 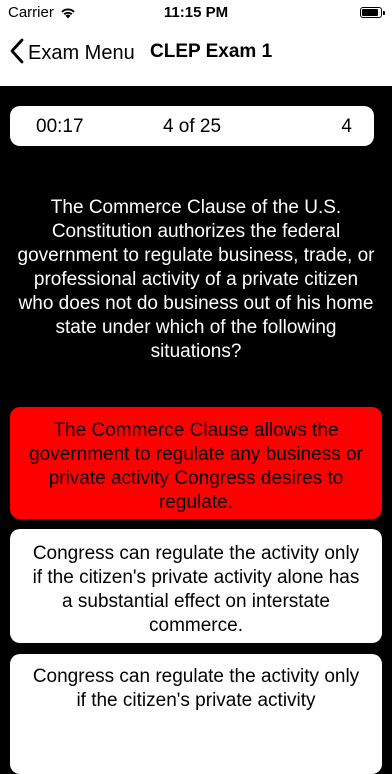 I want to click on question-progress: 4 of 25, so click(x=192, y=126).